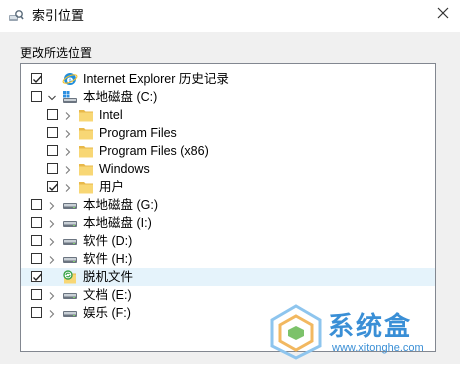  What do you see at coordinates (108, 241) in the screenshot?
I see `tree-item-label: 软件 (D:)` at bounding box center [108, 241].